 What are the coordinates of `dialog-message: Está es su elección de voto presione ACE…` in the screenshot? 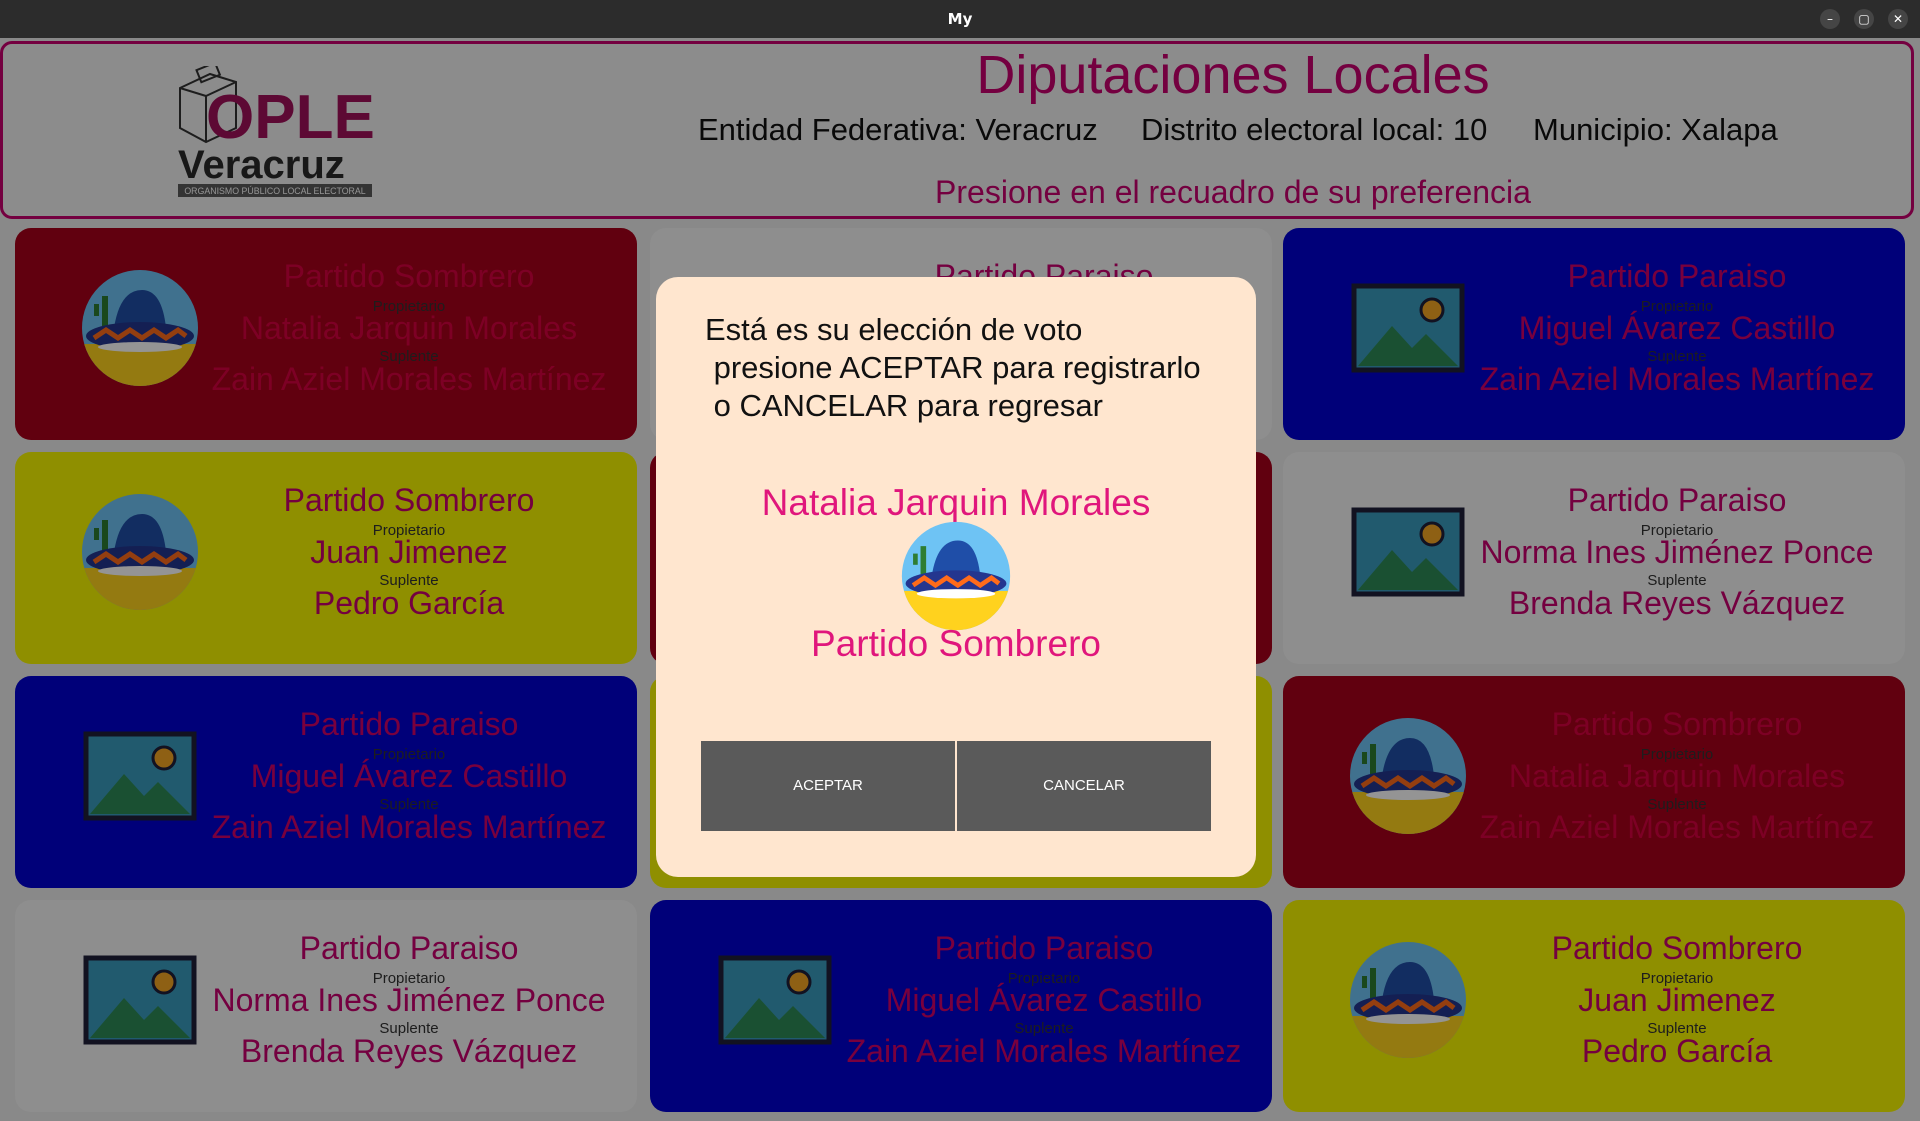 It's located at (953, 367).